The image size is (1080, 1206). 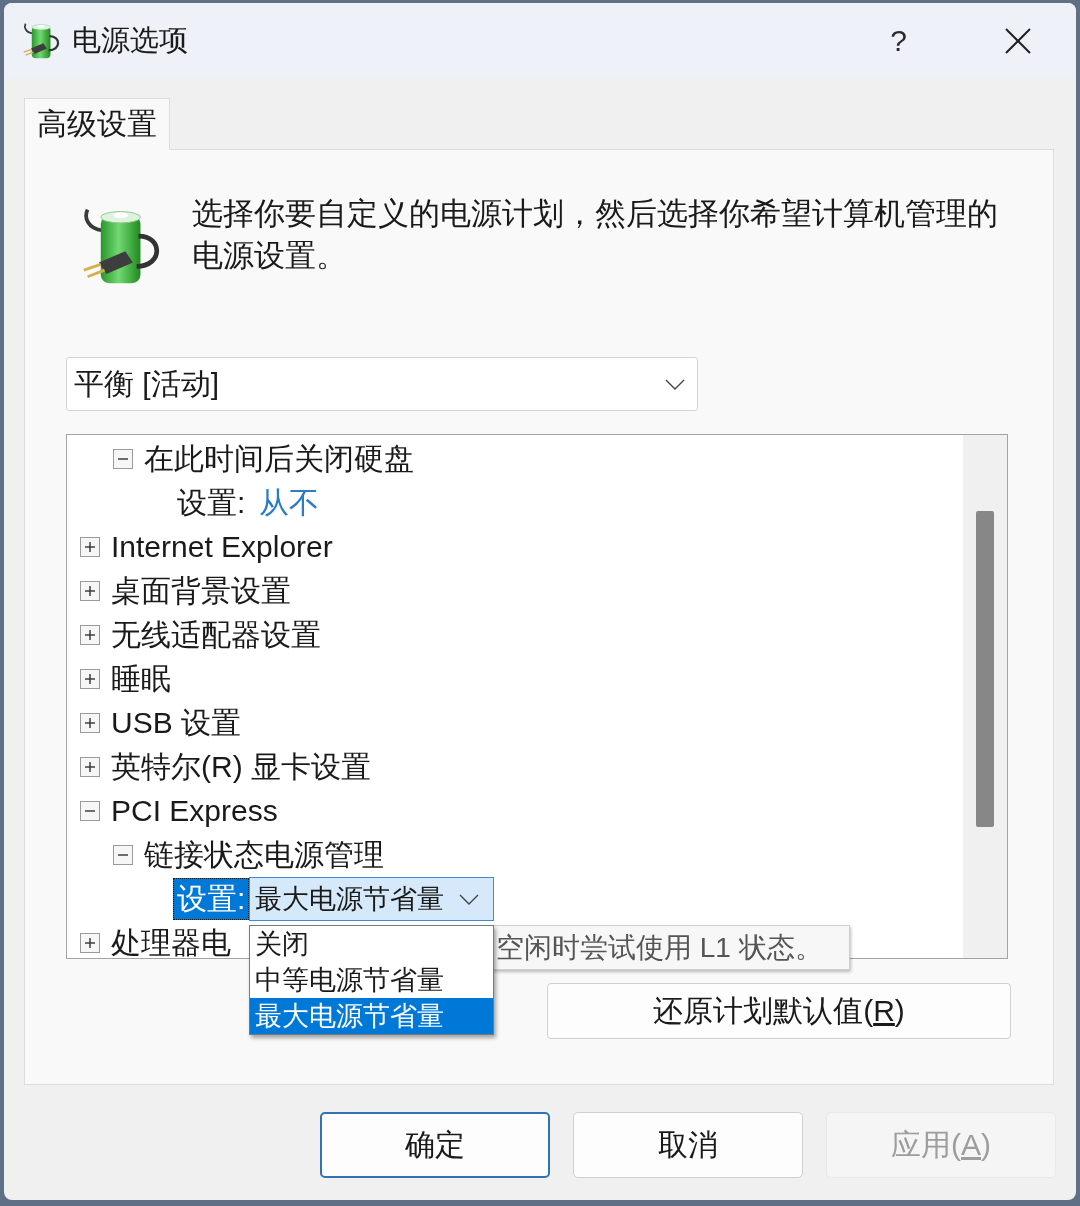 I want to click on tree-item: 链接状态电源管理, so click(x=264, y=855).